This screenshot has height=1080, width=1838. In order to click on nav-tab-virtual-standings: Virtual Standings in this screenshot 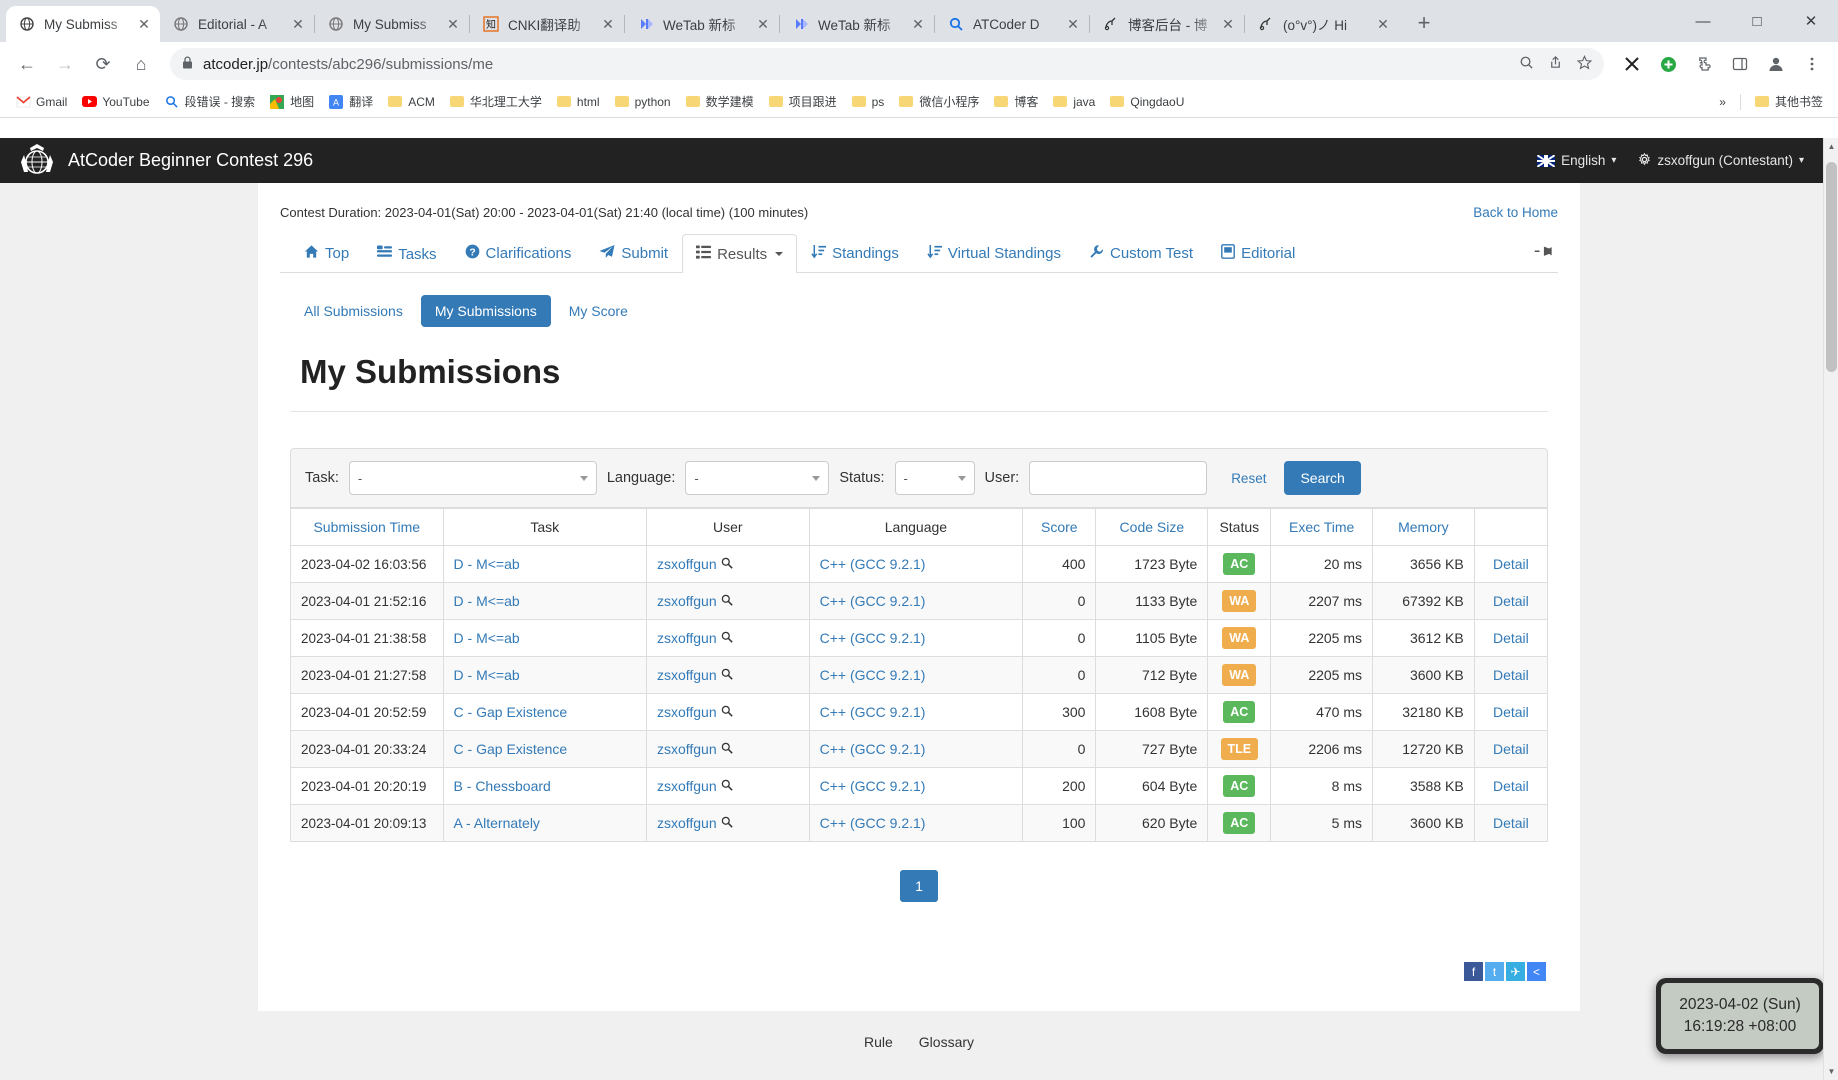, I will do `click(994, 253)`.